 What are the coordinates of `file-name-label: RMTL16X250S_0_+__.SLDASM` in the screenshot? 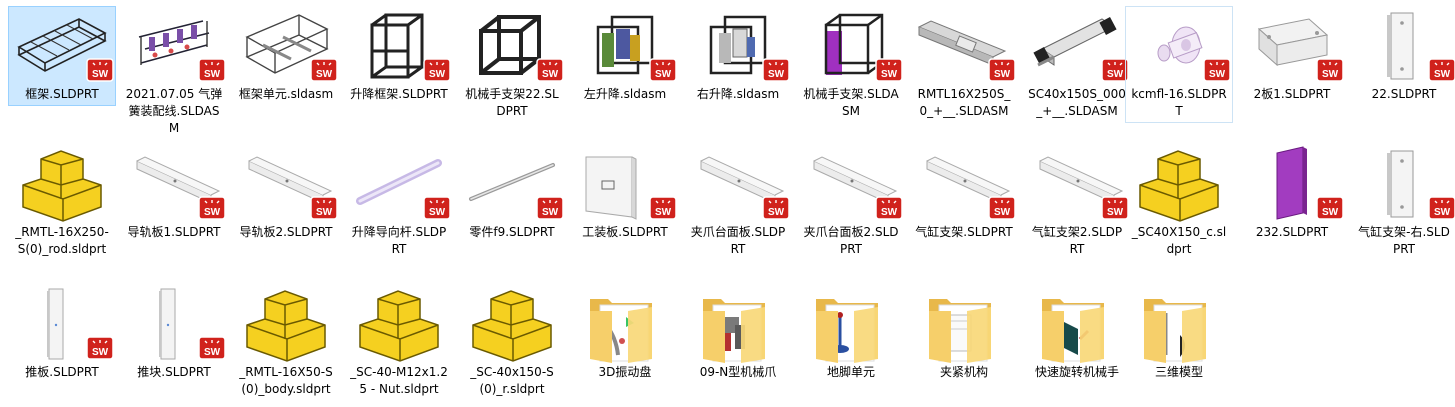 It's located at (964, 102).